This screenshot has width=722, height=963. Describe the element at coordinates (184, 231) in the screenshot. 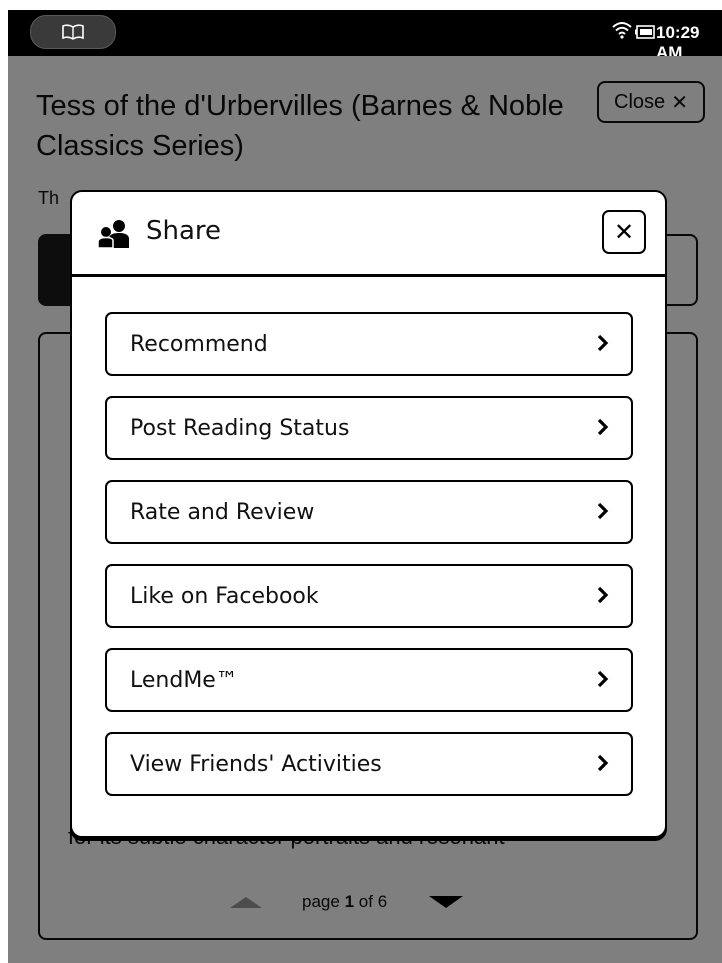

I see `dialog-title: Share` at that location.